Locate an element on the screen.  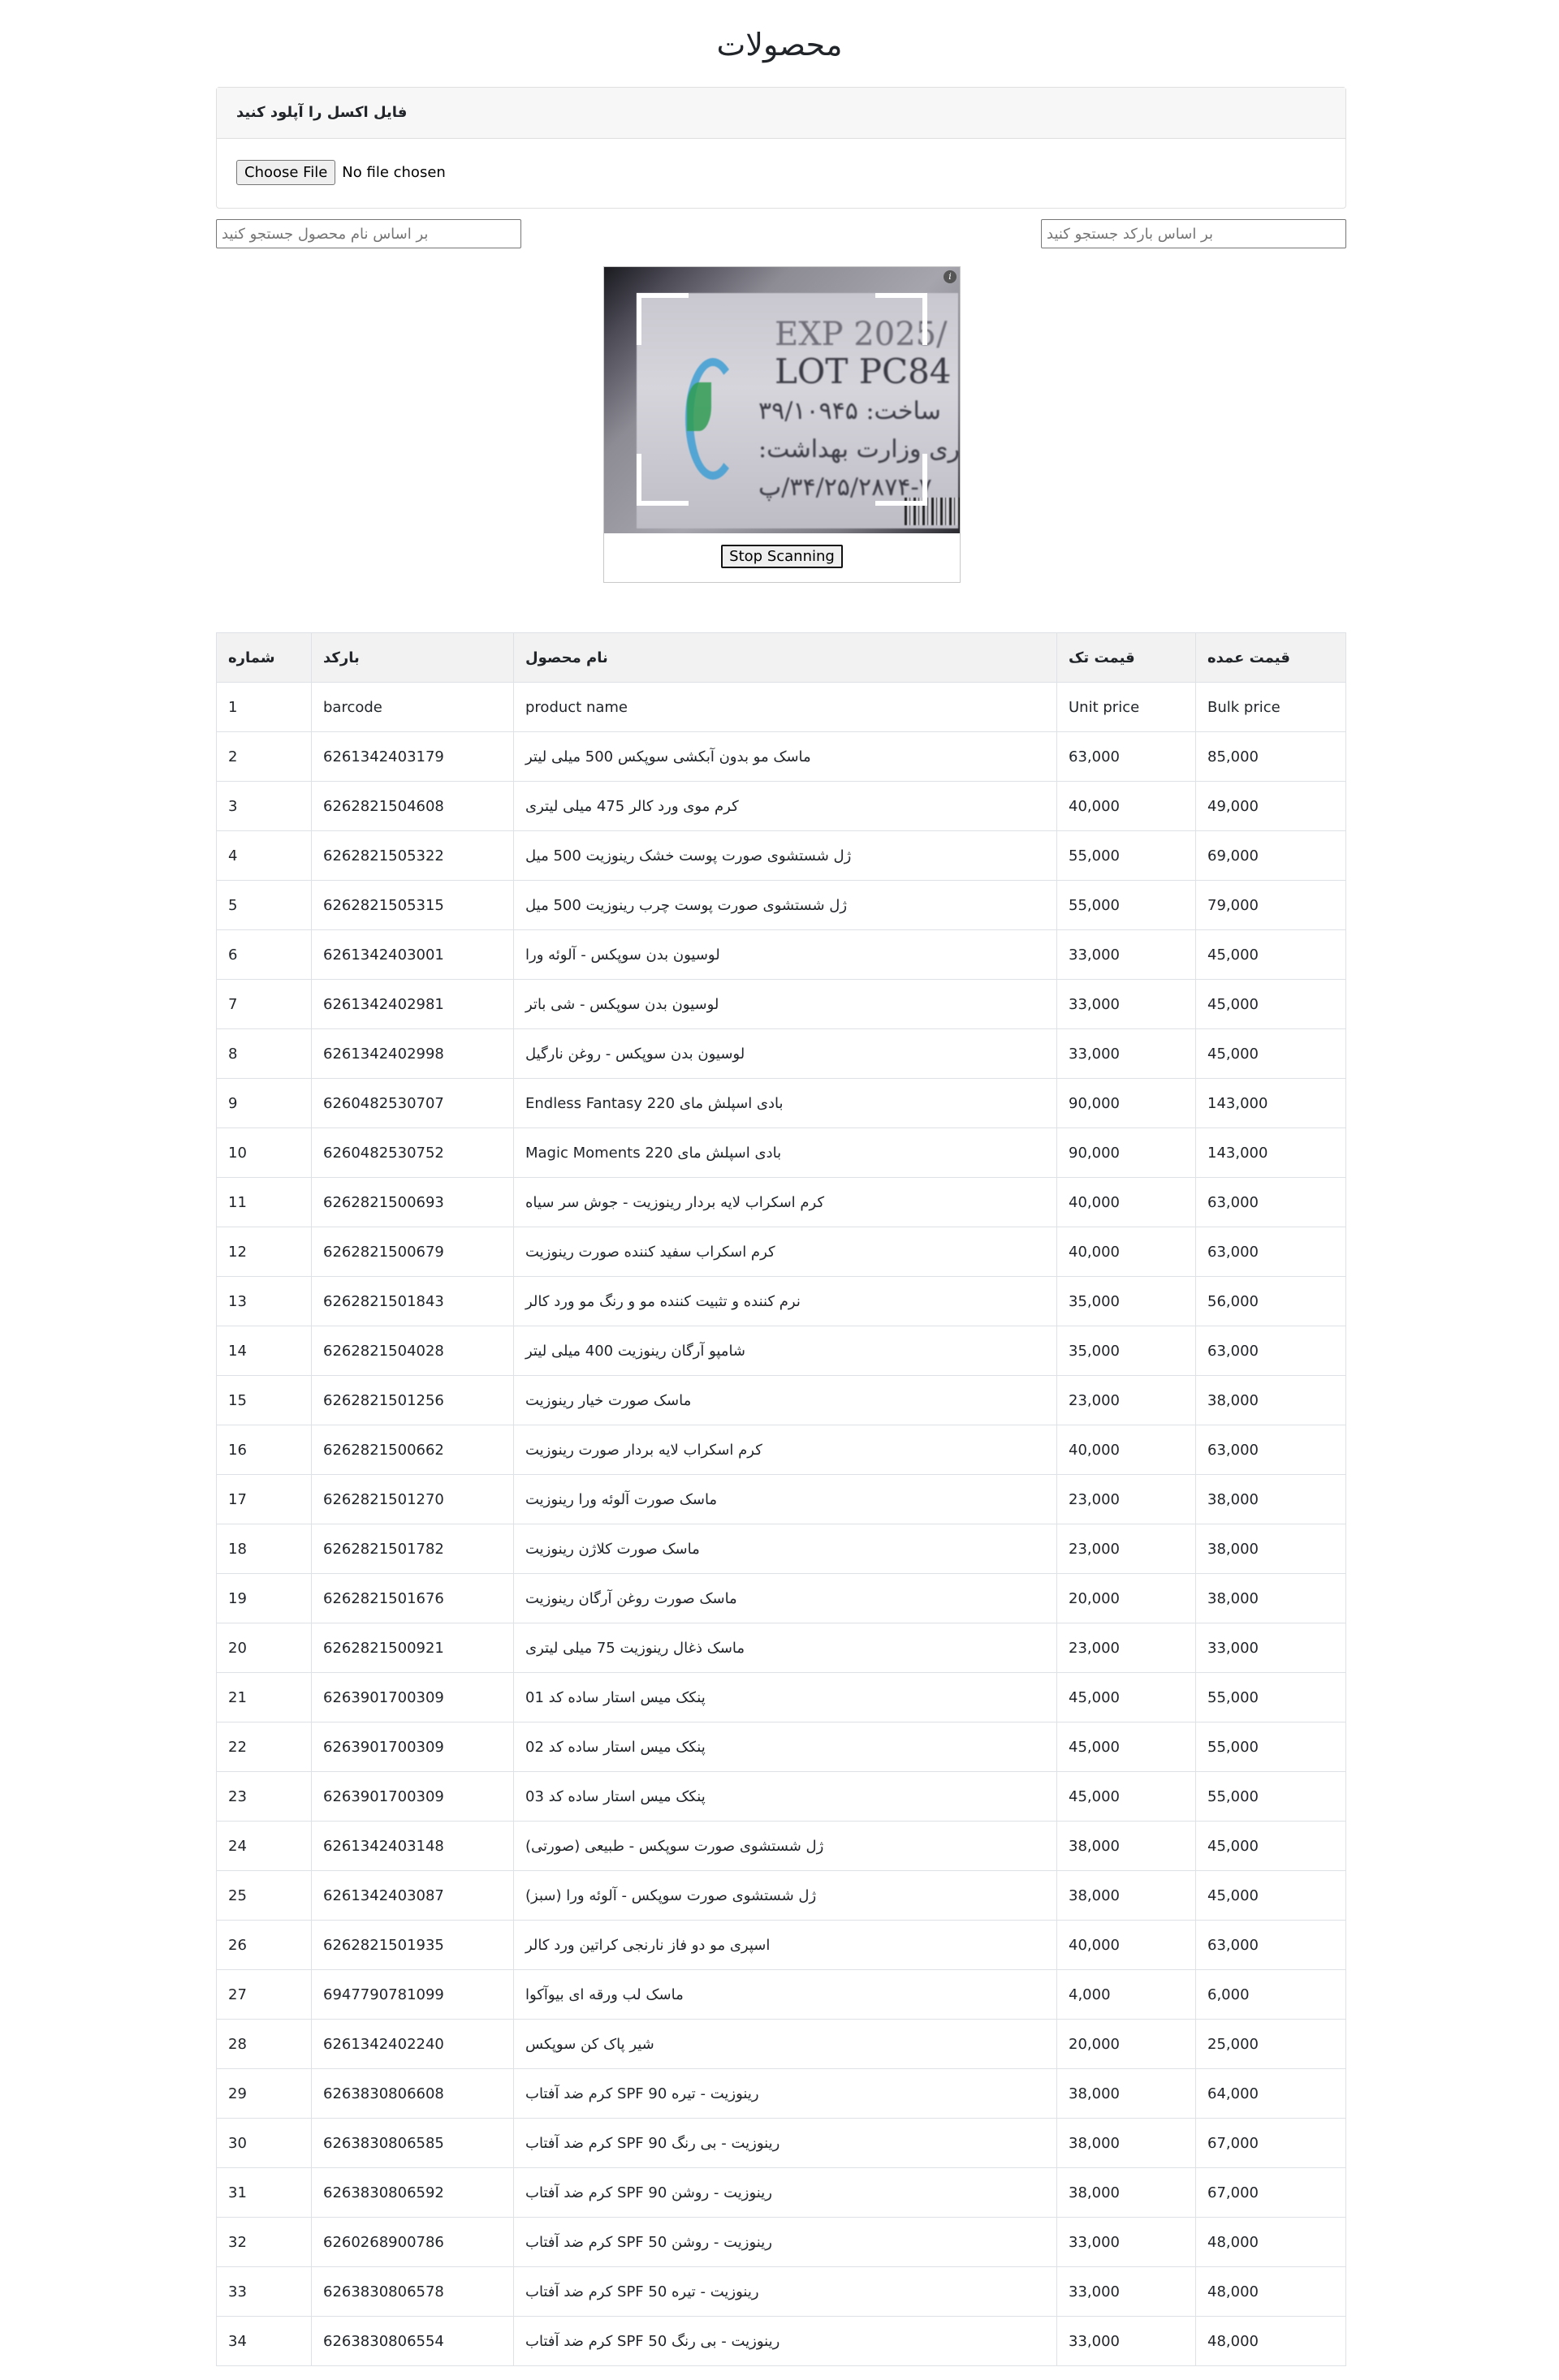
row-number-cell: 29 is located at coordinates (264, 2093).